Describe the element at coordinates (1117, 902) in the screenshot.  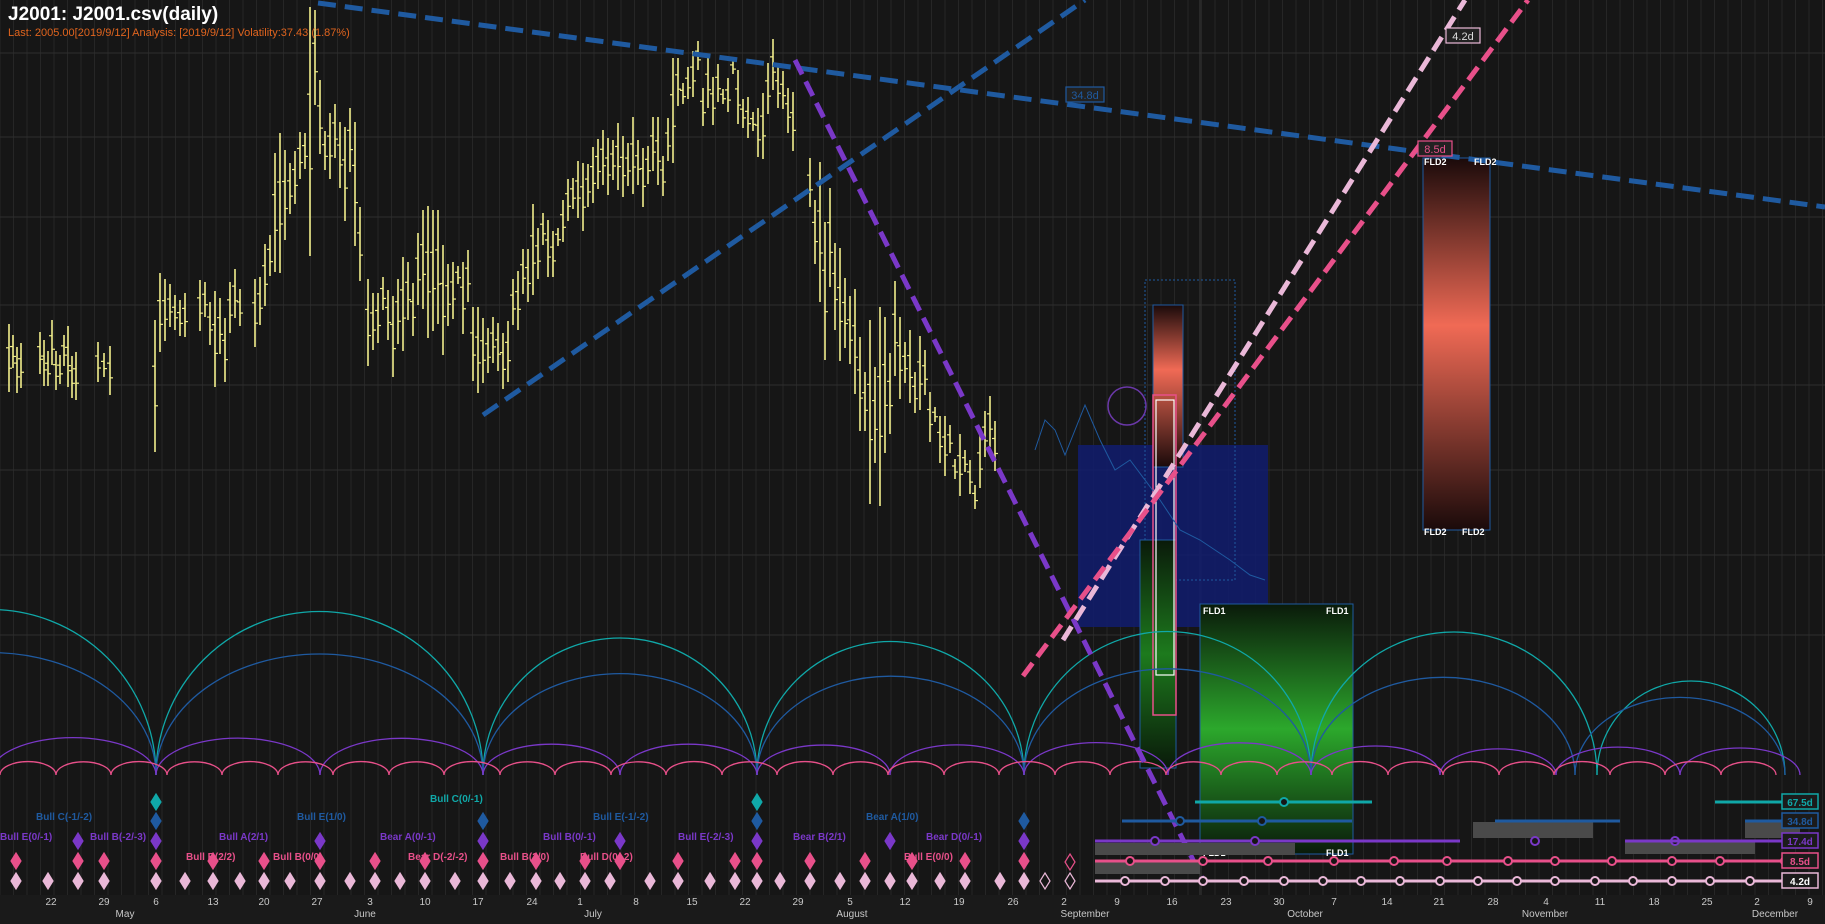
I see `x-tick-label: 9` at that location.